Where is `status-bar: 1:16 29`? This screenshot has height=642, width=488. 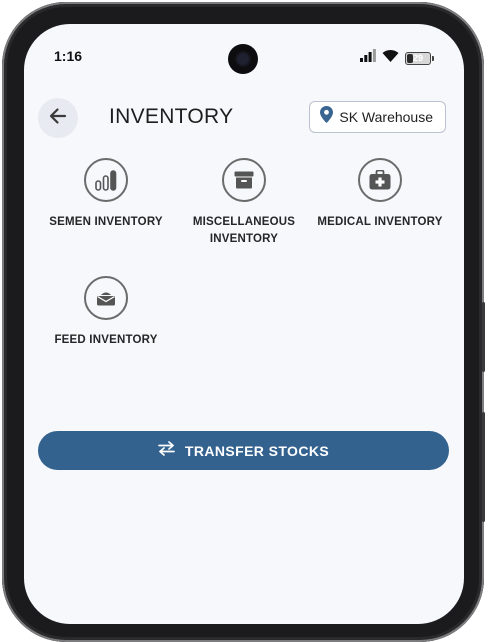
status-bar: 1:16 29 is located at coordinates (244, 52).